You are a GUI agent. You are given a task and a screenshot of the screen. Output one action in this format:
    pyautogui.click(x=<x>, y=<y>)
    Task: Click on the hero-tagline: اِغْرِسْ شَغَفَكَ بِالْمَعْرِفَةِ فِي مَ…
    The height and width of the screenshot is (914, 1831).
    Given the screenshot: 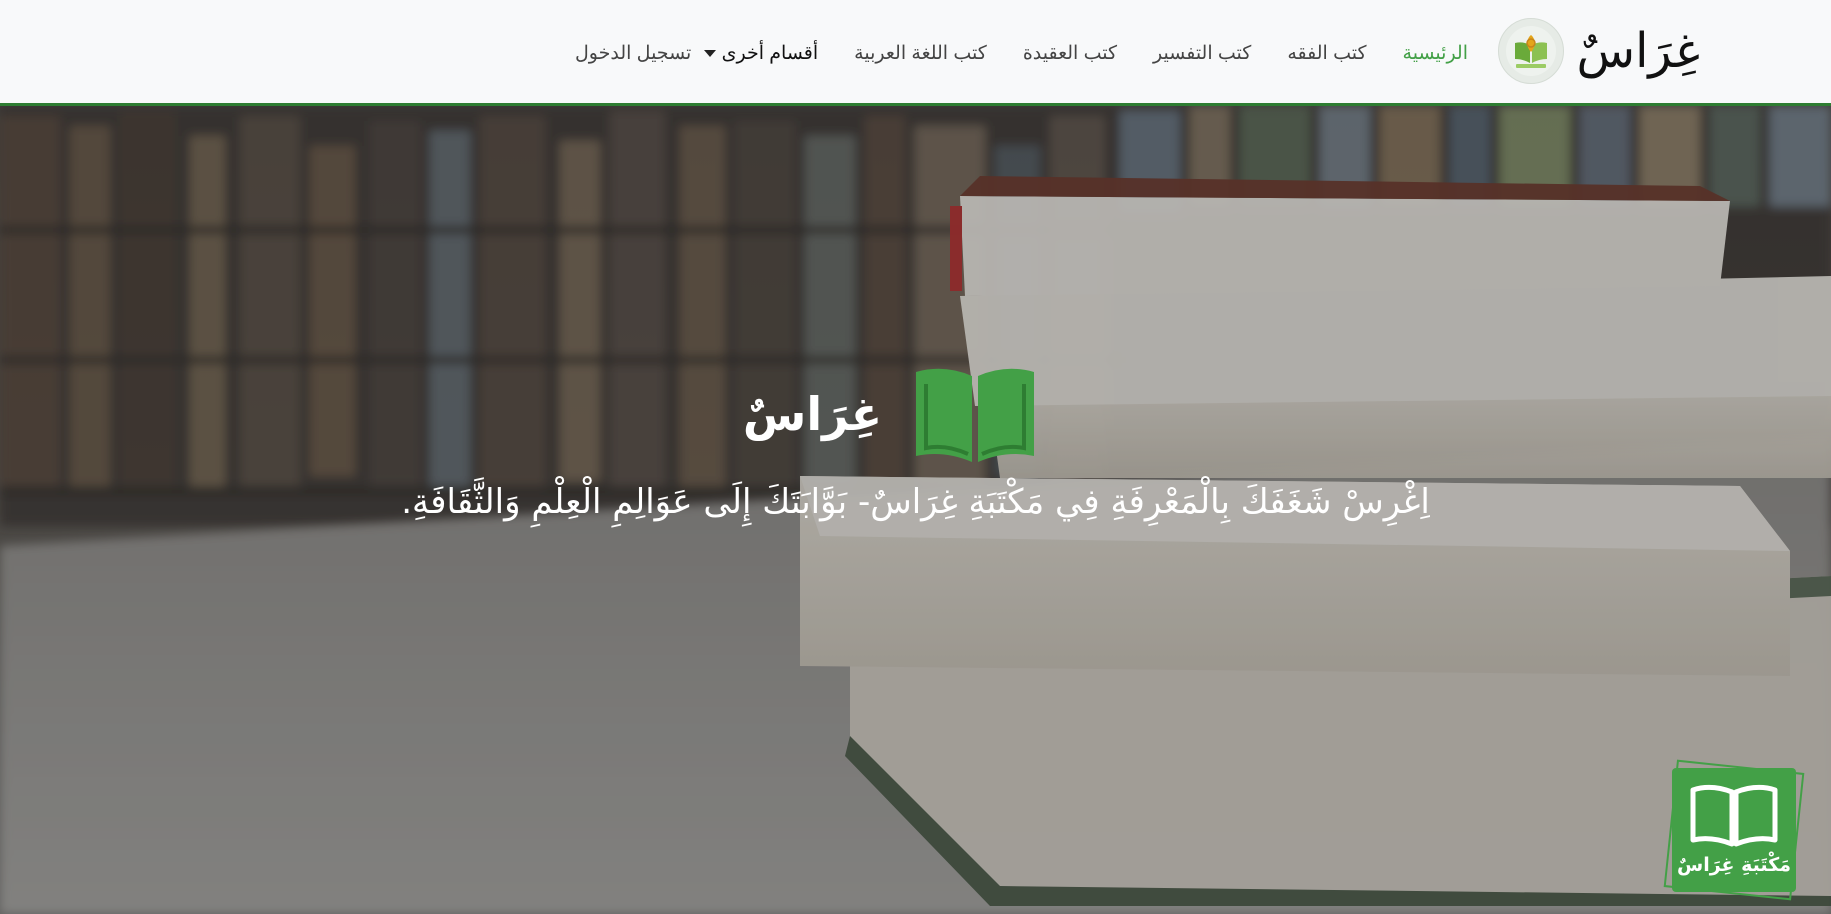 What is the action you would take?
    pyautogui.click(x=915, y=502)
    